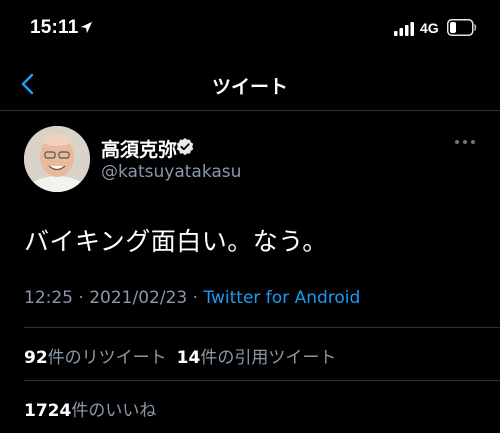 The image size is (500, 433). Describe the element at coordinates (171, 172) in the screenshot. I see `username: @katsuyatakasu` at that location.